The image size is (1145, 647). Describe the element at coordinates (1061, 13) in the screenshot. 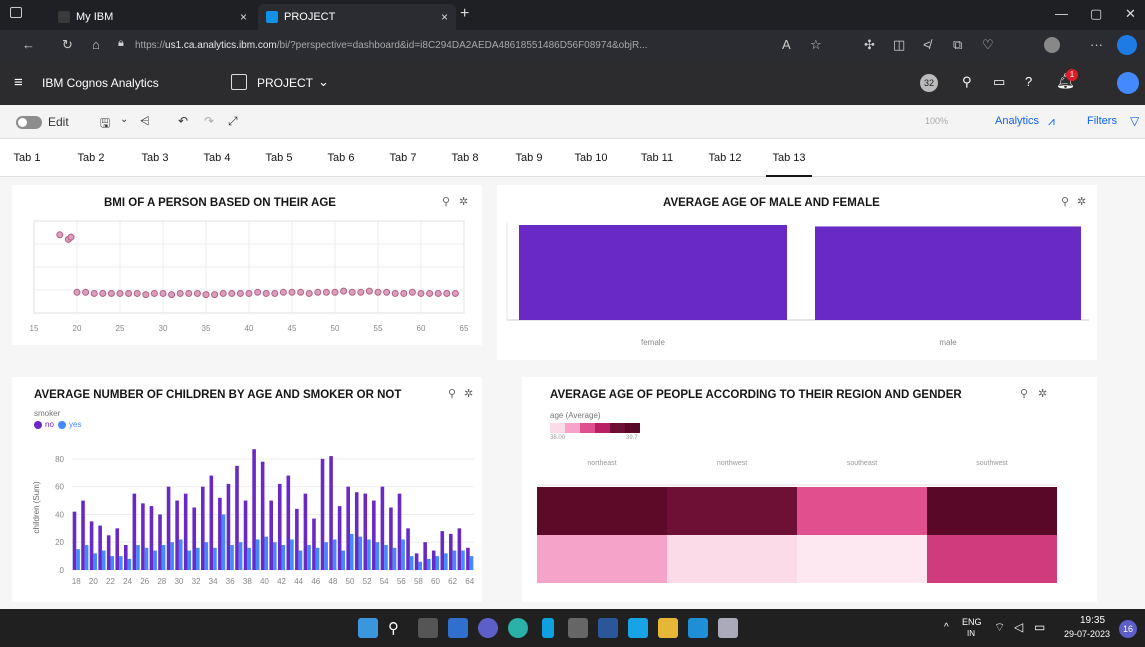

I see `minimize-button: —` at that location.